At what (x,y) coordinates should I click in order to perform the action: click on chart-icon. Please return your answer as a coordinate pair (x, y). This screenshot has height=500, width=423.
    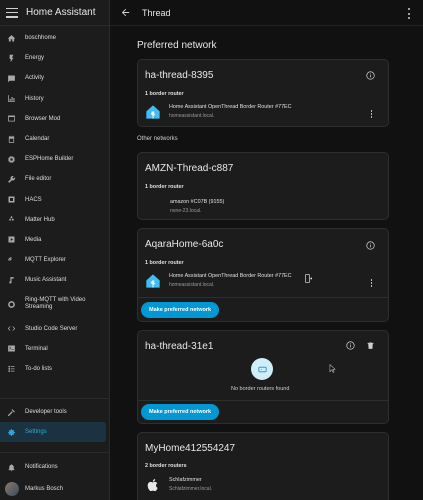
    Looking at the image, I should click on (11, 98).